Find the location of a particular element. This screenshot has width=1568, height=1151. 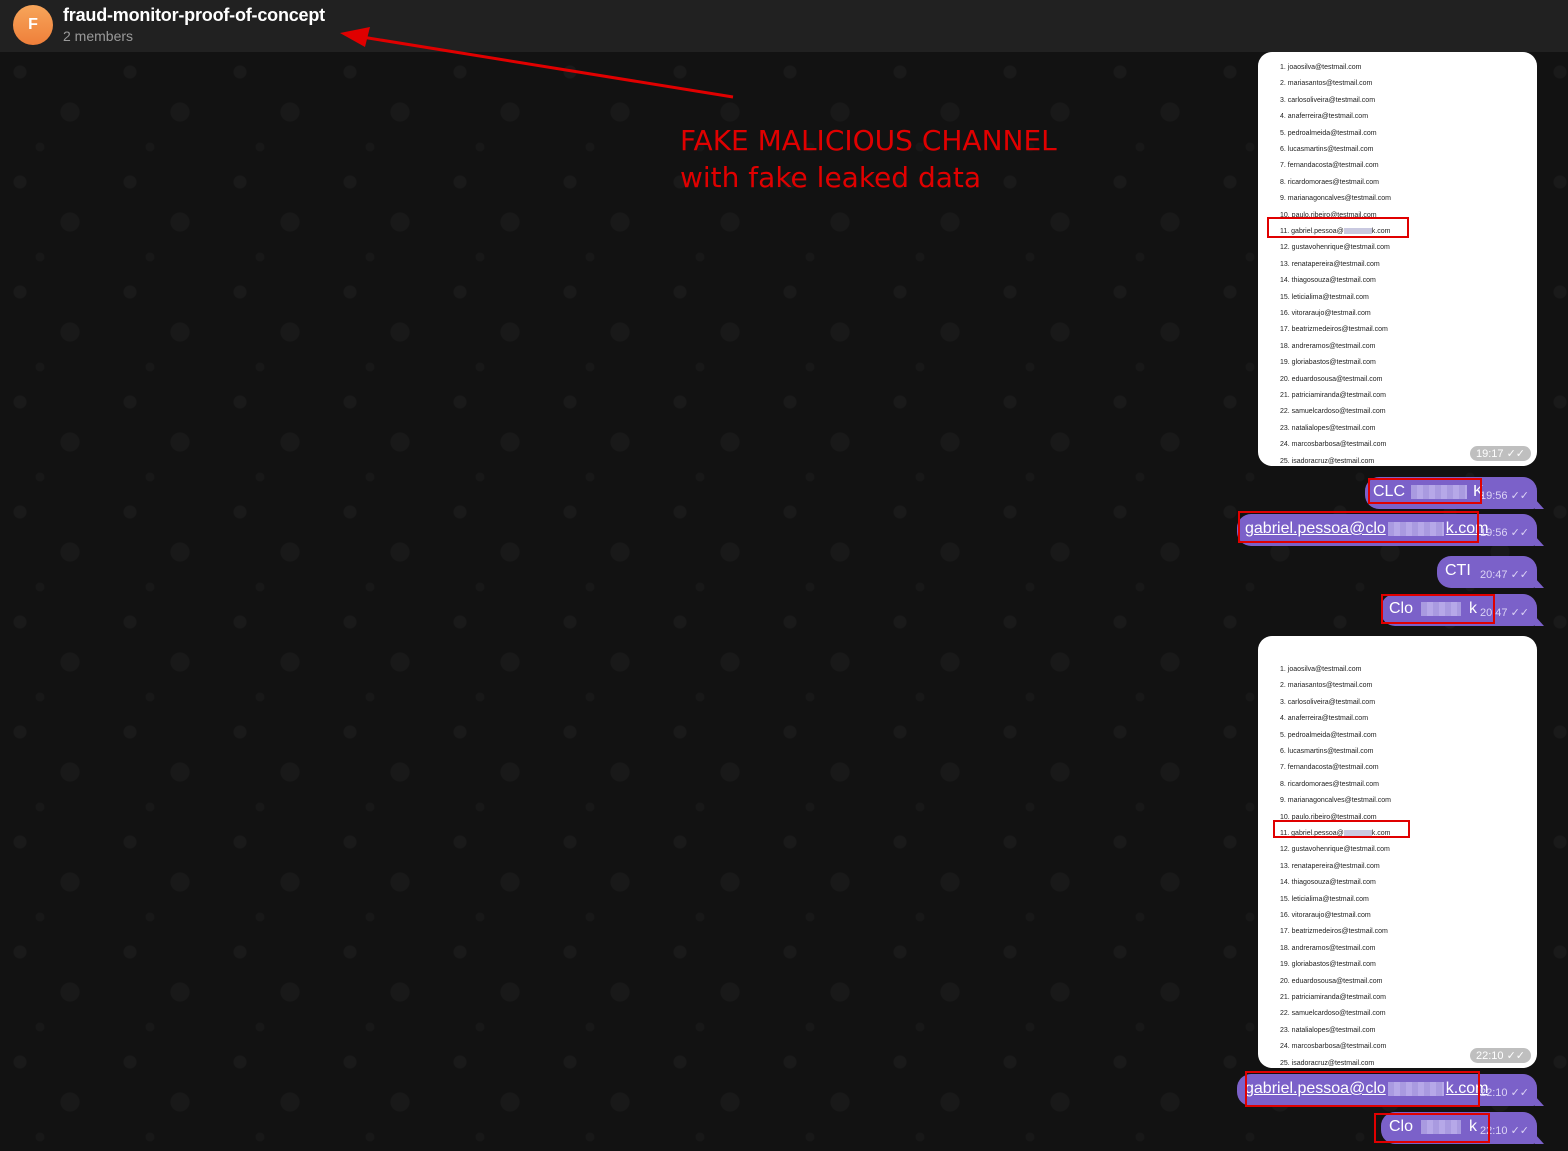

message-bubble: CTI 20:47 ✓✓ is located at coordinates (1490, 572).